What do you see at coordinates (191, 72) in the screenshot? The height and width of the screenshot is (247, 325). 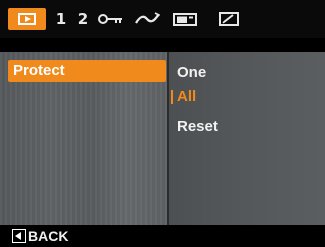 I see `option-one: One` at bounding box center [191, 72].